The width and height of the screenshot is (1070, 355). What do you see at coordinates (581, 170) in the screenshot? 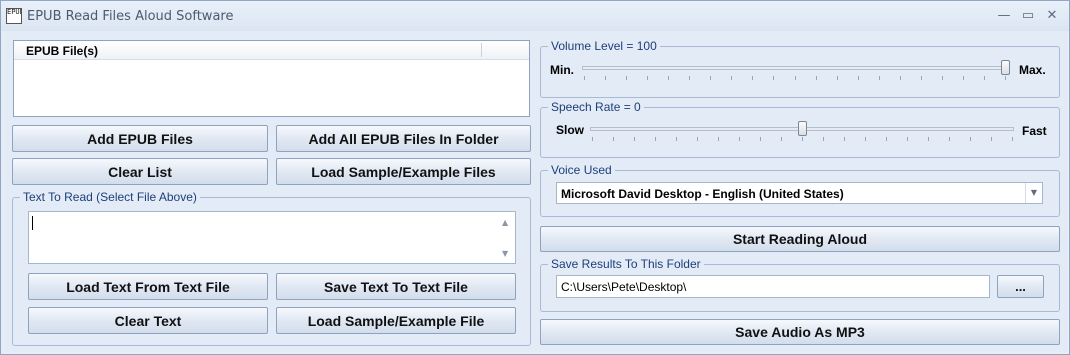
I see `voice-used-label: Voice Used` at bounding box center [581, 170].